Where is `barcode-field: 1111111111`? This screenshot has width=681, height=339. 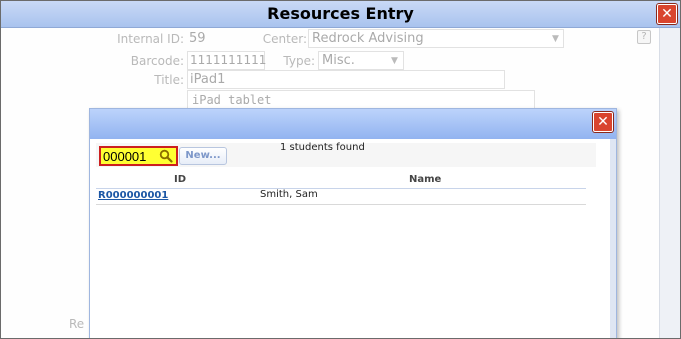 barcode-field: 1111111111 is located at coordinates (227, 60).